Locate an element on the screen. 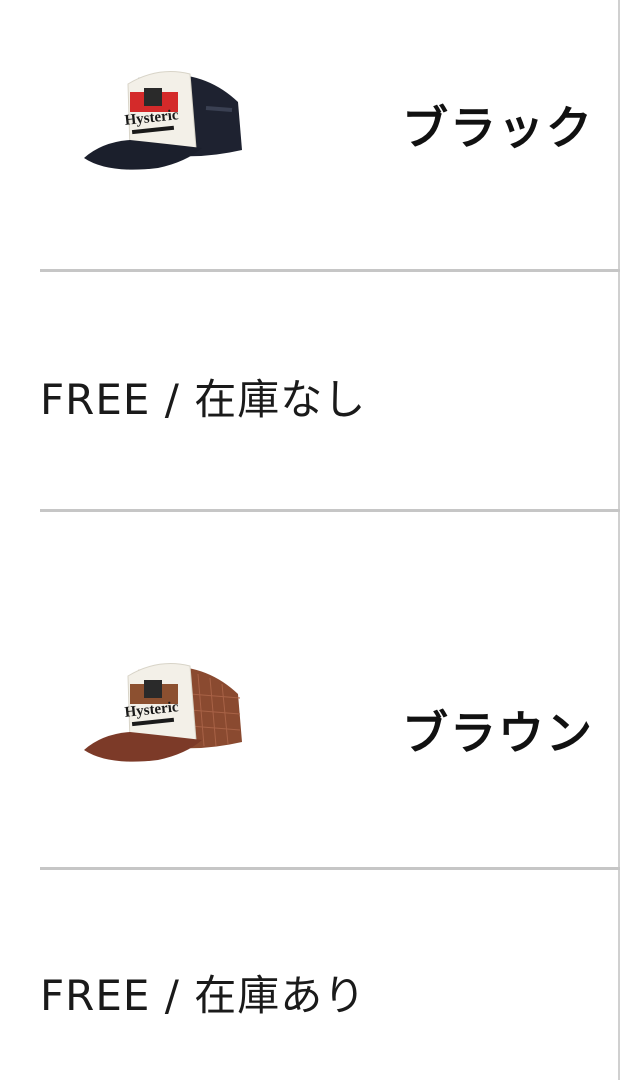  trucker-cap-brown-icon: Hysteric is located at coordinates (163, 712).